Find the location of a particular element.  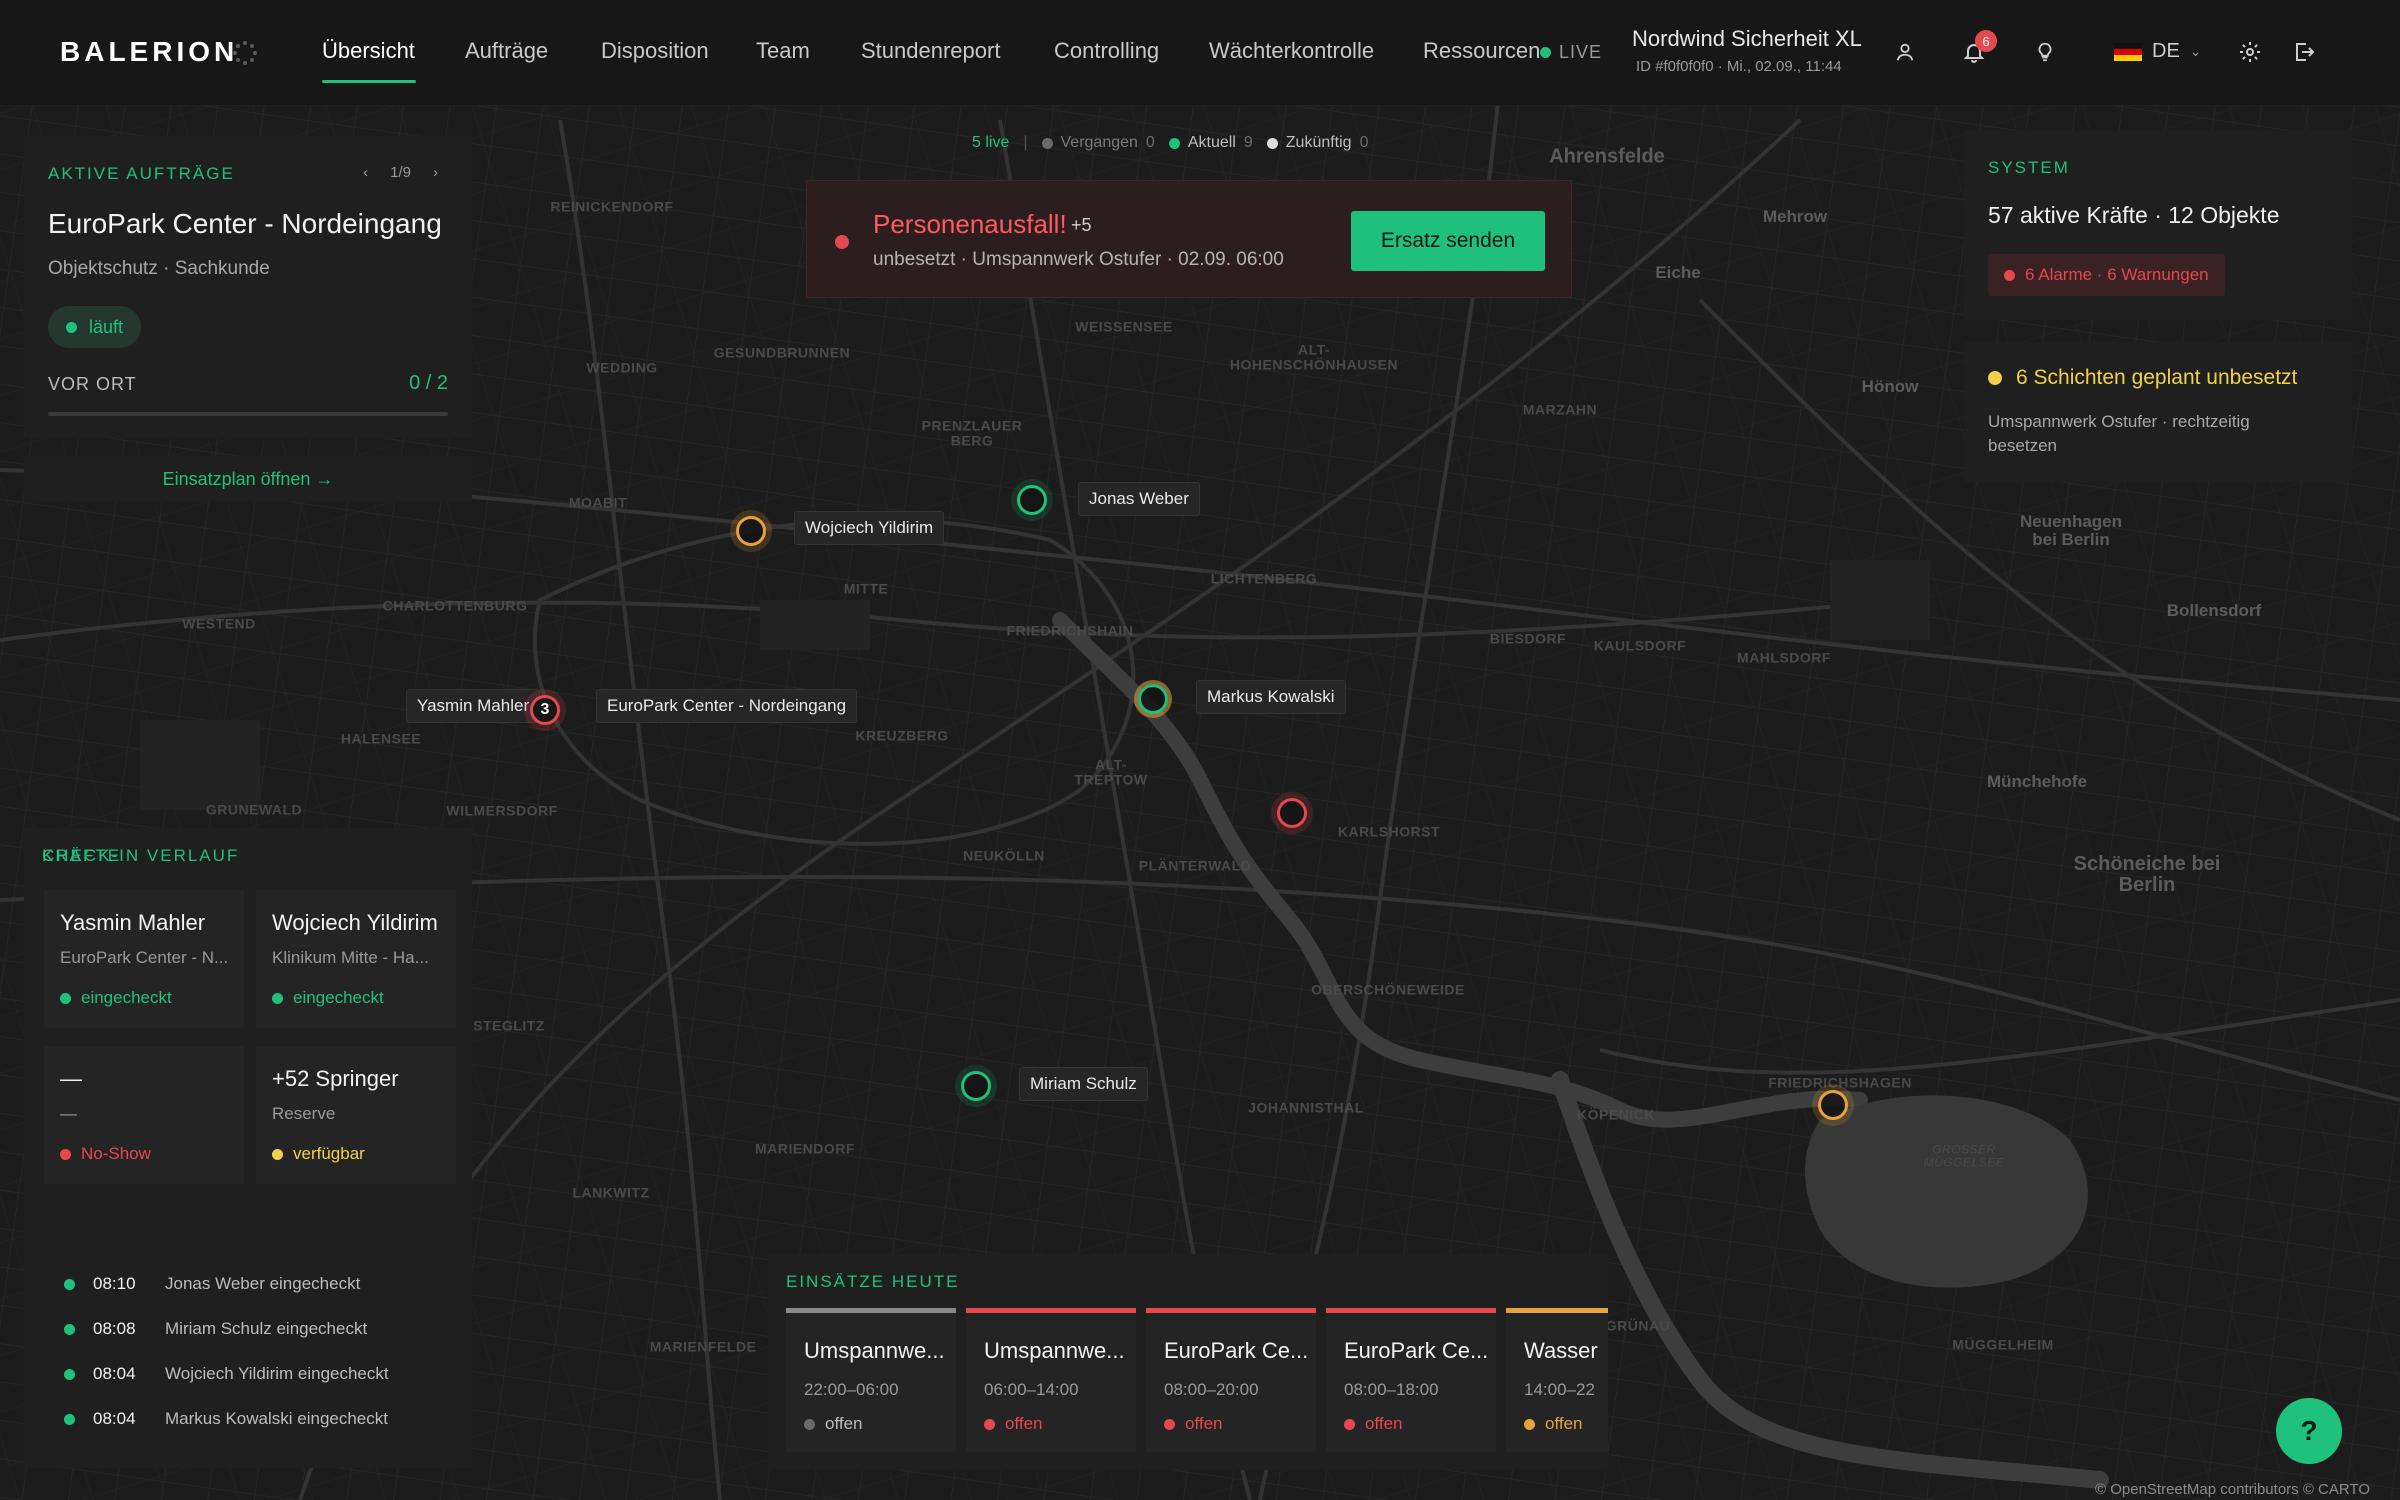

filter-dot-icon is located at coordinates (1174, 143).